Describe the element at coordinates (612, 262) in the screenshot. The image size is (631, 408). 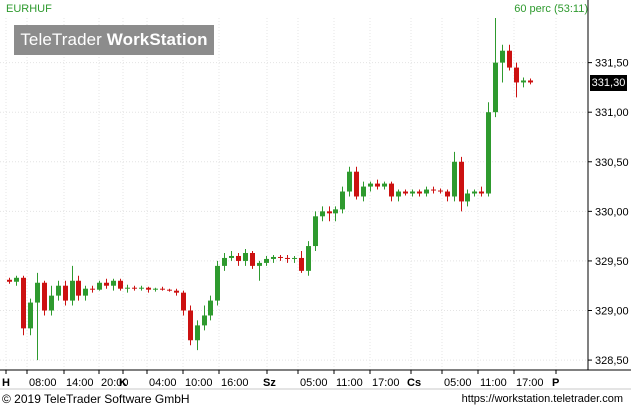
I see `y-tick-label: 329,50` at that location.